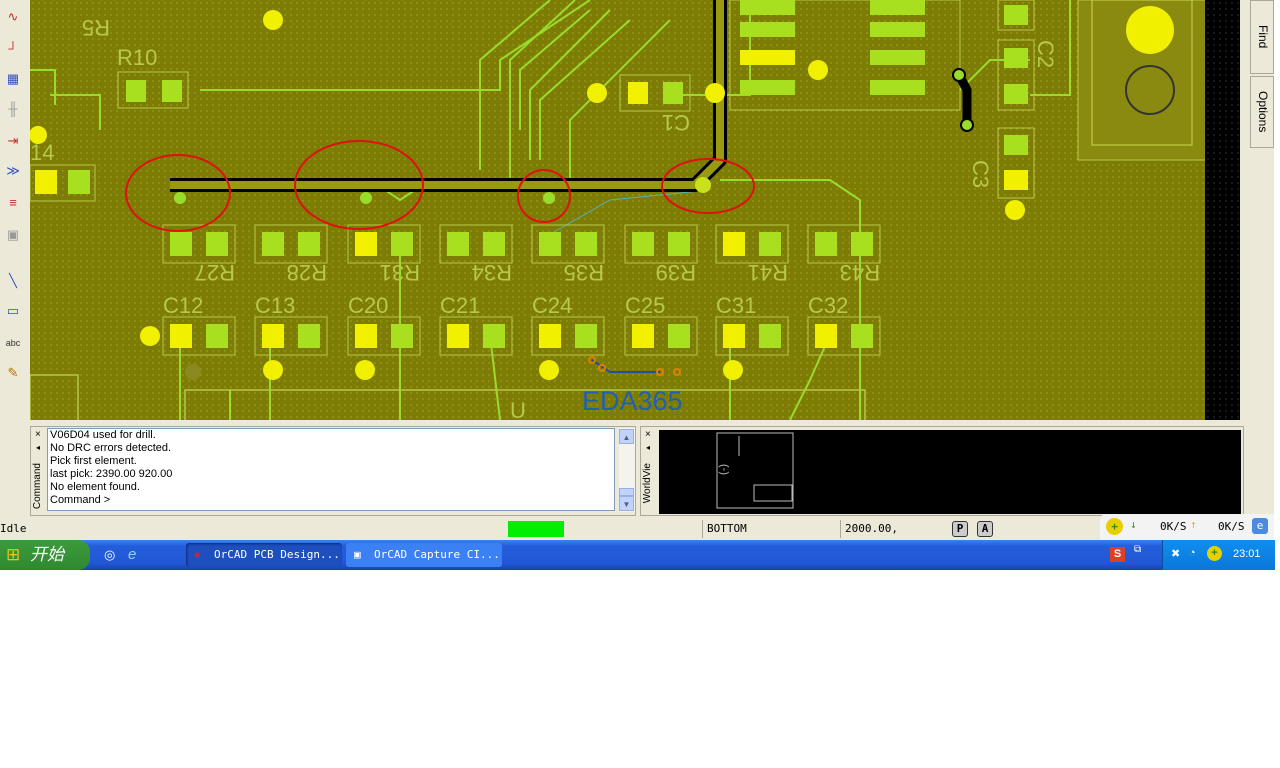 The height and width of the screenshot is (768, 1280). Describe the element at coordinates (1173, 526) in the screenshot. I see `download-speed: 0K/S` at that location.